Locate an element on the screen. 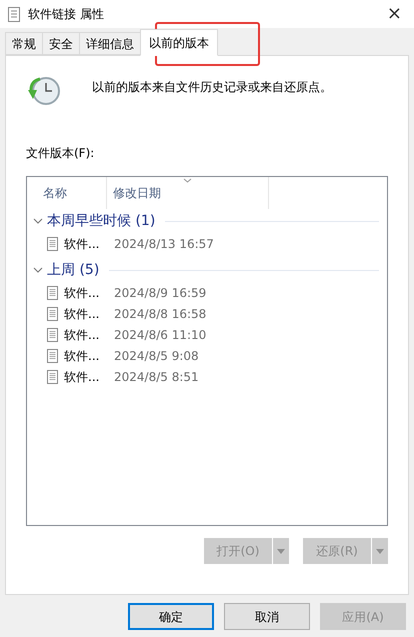  tab: 详细信息 is located at coordinates (109, 43).